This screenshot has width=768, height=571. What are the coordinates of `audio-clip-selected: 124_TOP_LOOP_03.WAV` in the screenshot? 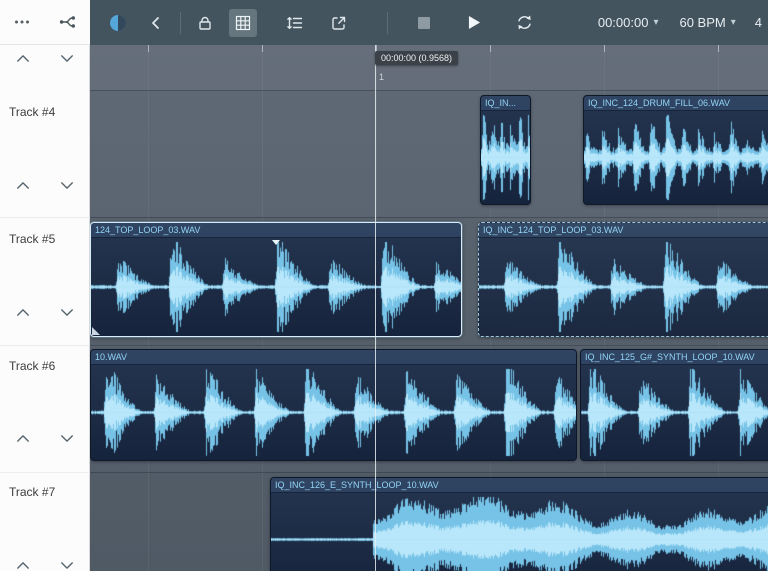 It's located at (276, 279).